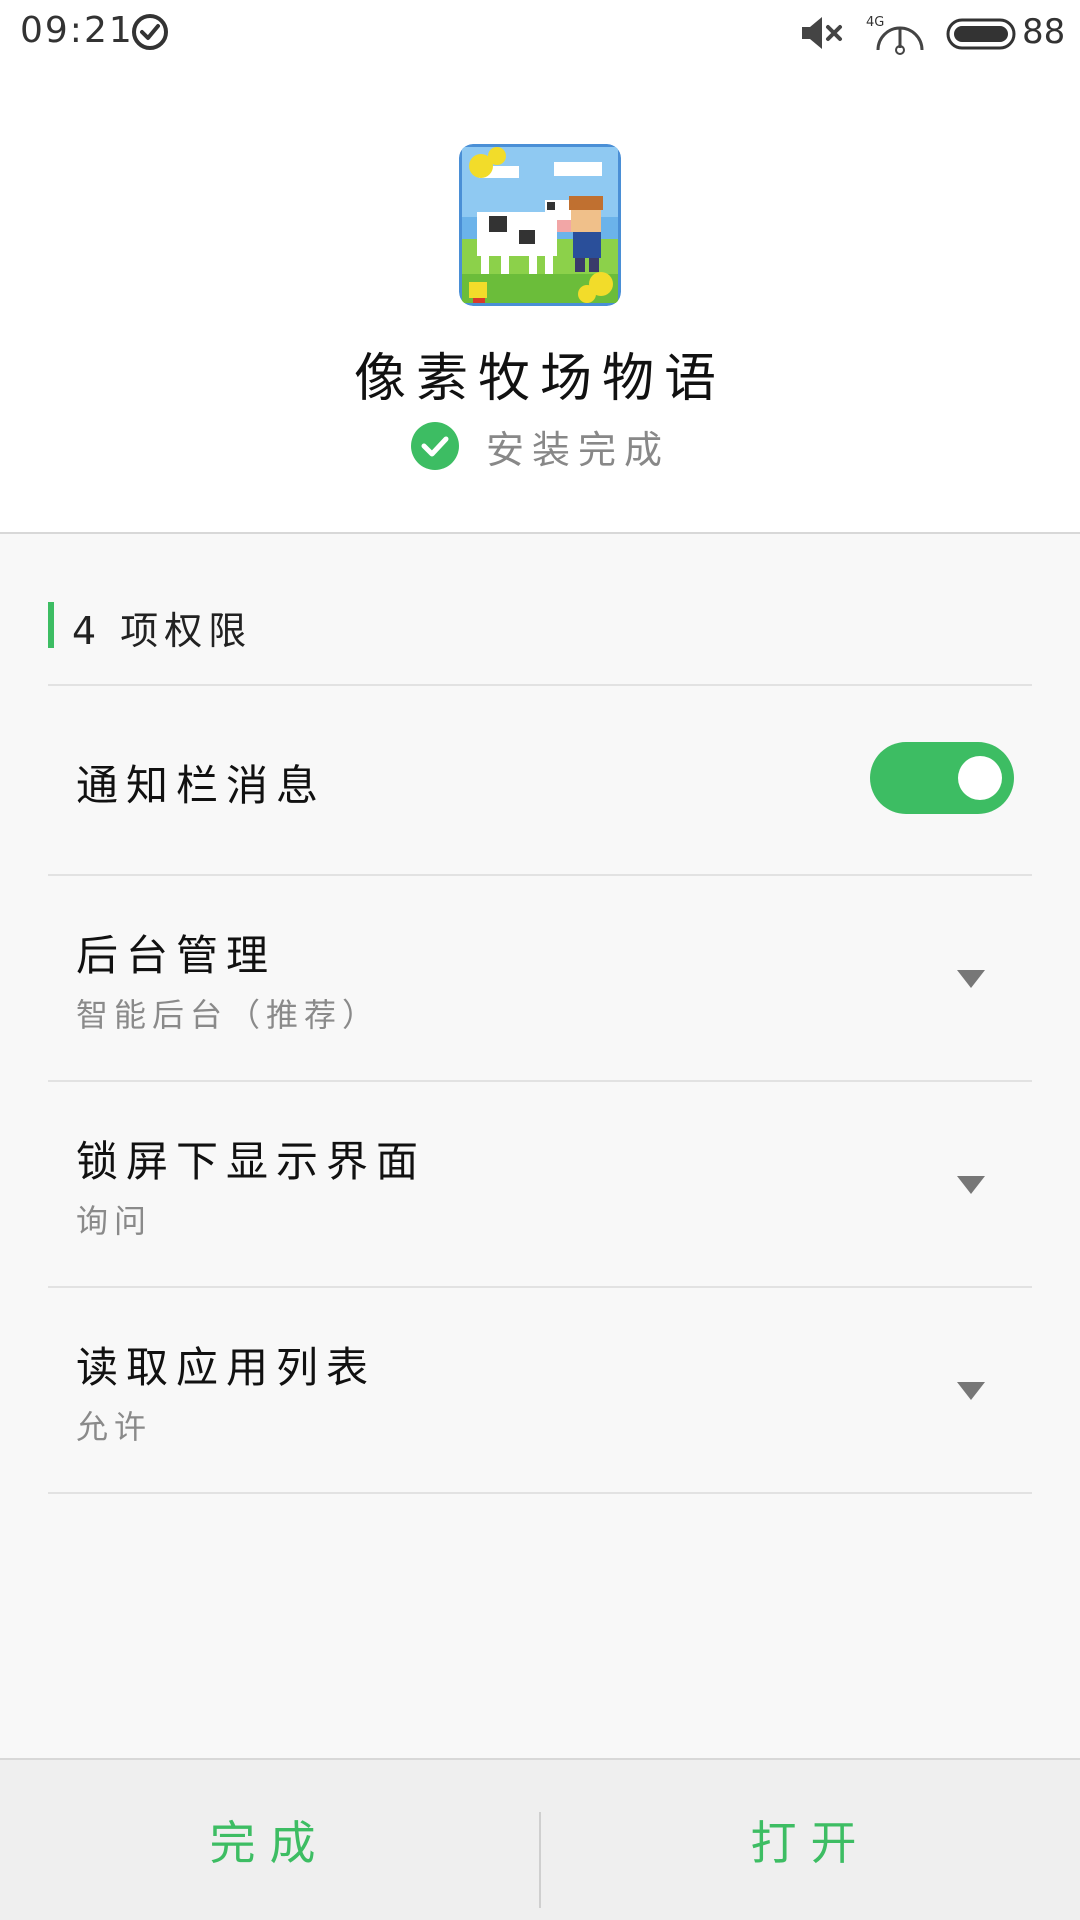 The height and width of the screenshot is (1920, 1080). I want to click on permission-label-background: 后台管理, so click(176, 955).